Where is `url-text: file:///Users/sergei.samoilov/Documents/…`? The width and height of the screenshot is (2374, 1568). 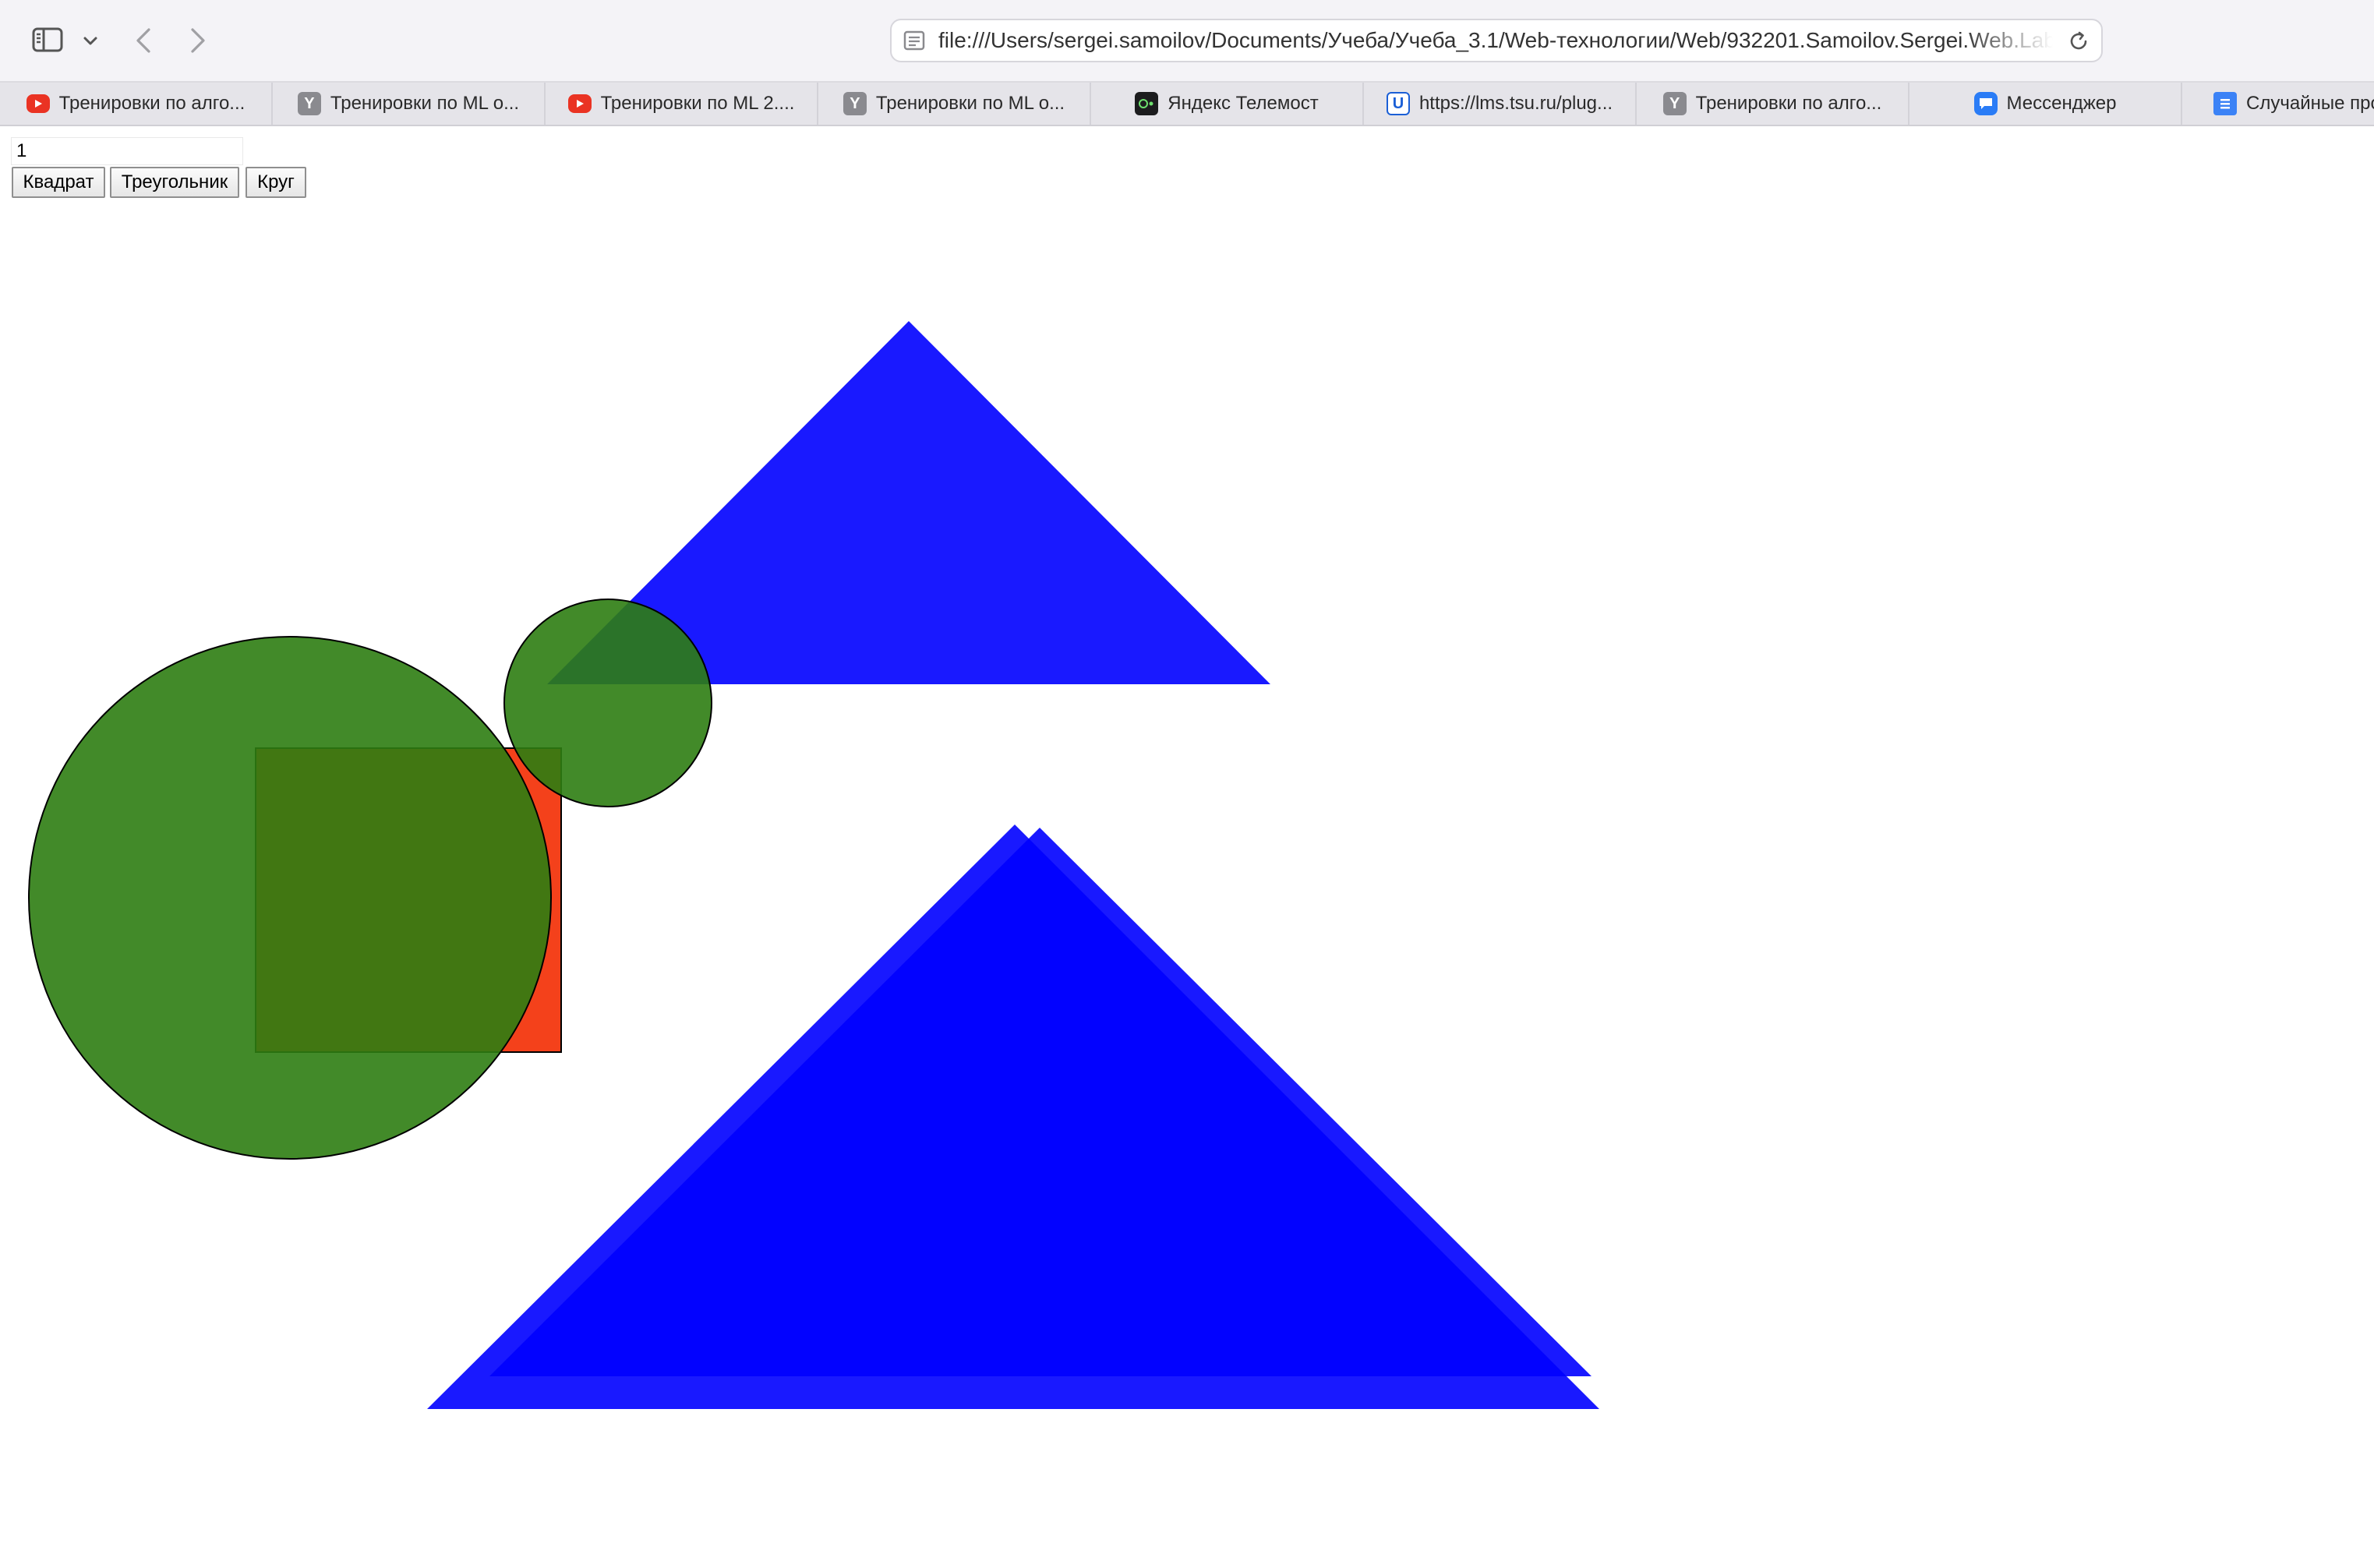
url-text: file:///Users/sergei.samoilov/Documents/… is located at coordinates (1496, 40).